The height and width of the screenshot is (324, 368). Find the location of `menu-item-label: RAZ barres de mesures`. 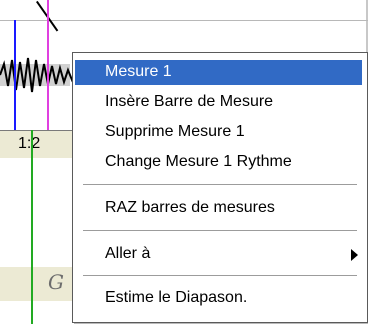

menu-item-label: RAZ barres de mesures is located at coordinates (190, 207).